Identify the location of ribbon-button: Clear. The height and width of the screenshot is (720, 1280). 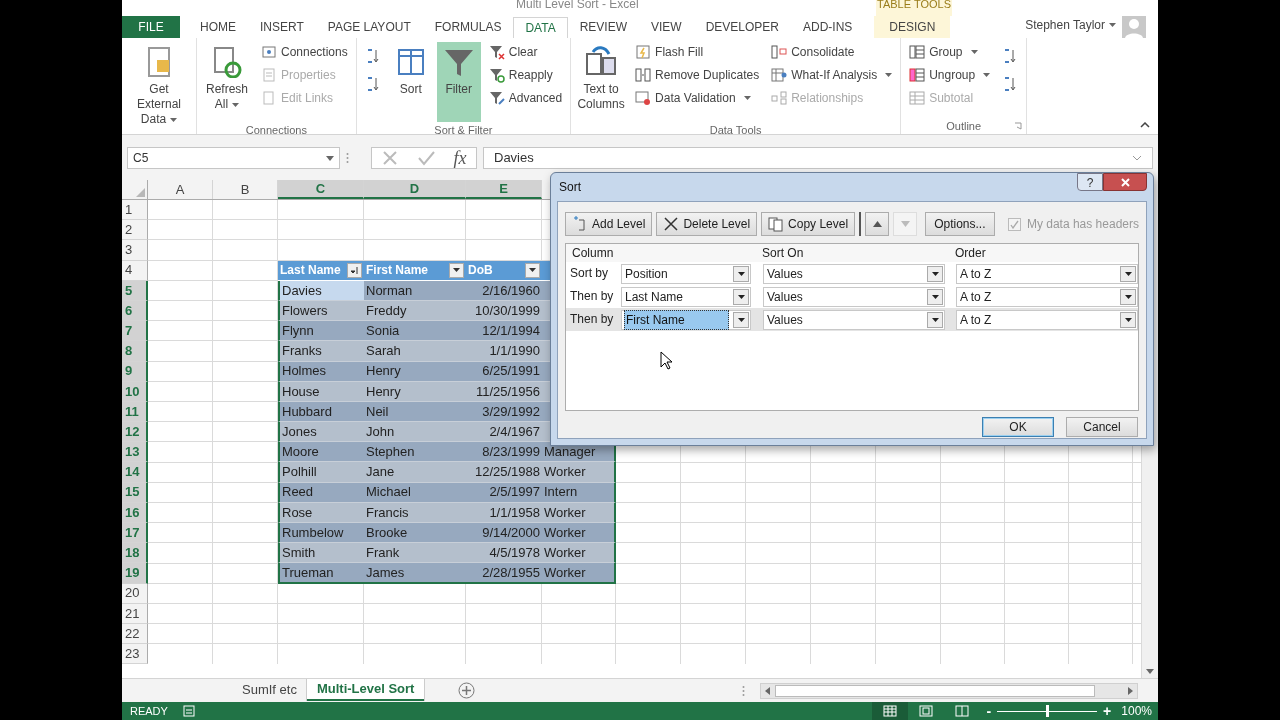
(525, 52).